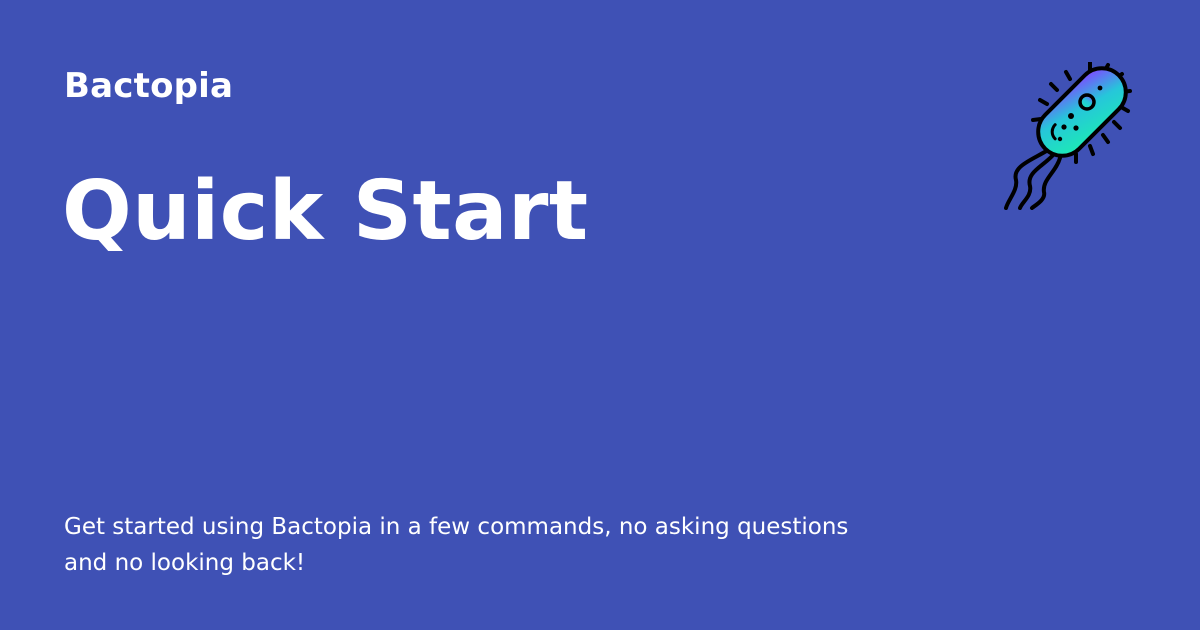 The height and width of the screenshot is (630, 1200). I want to click on site-name: Bactopia, so click(149, 86).